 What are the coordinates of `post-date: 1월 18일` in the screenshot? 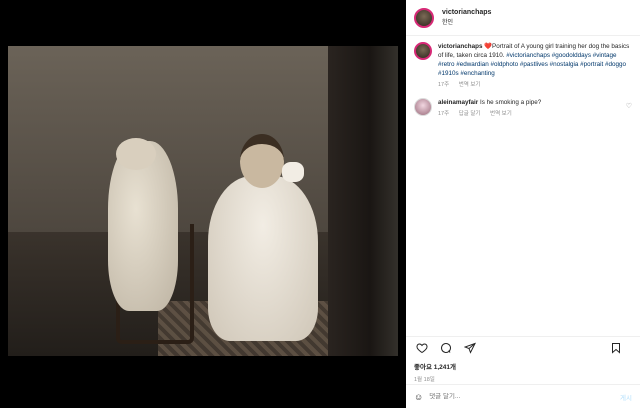 It's located at (424, 380).